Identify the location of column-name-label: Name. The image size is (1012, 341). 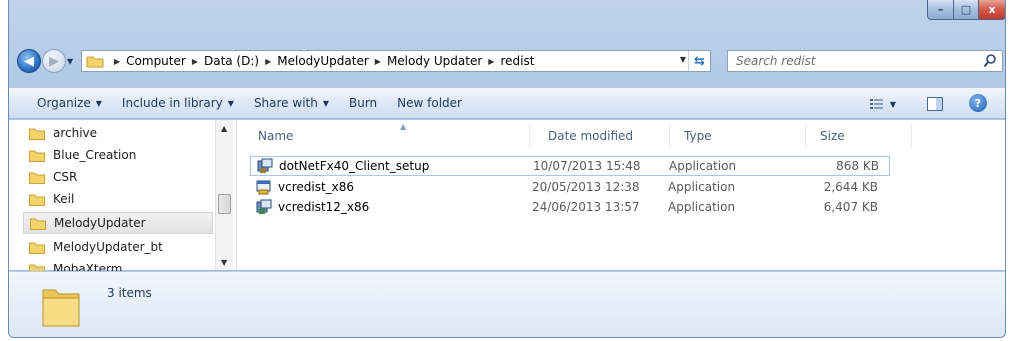
(276, 136).